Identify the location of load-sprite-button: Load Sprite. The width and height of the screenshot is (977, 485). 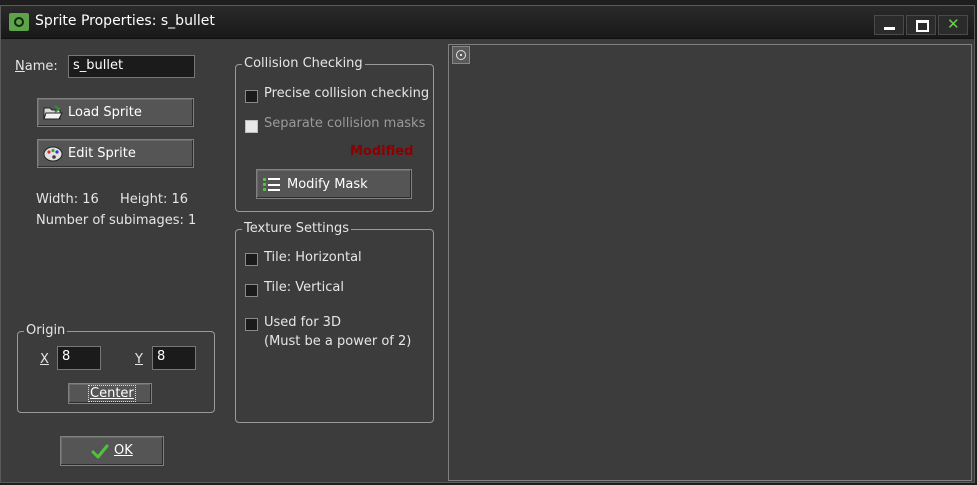
(115, 112).